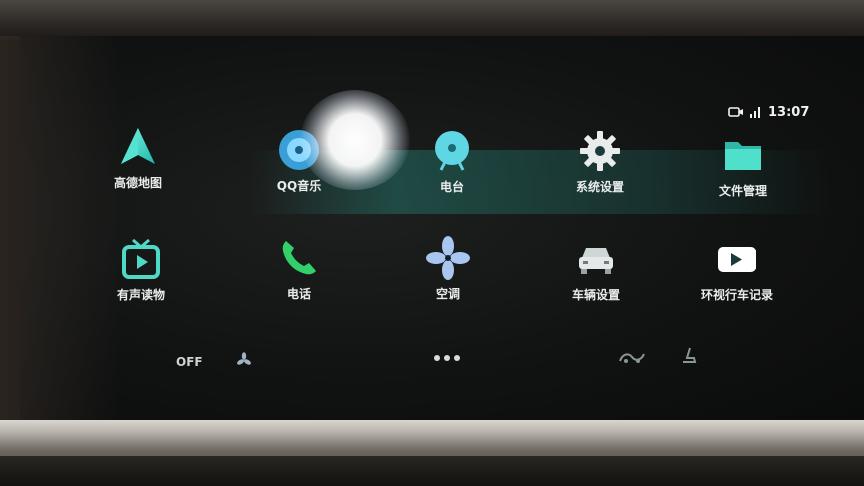 The height and width of the screenshot is (486, 864). I want to click on app-radio: 电台, so click(452, 161).